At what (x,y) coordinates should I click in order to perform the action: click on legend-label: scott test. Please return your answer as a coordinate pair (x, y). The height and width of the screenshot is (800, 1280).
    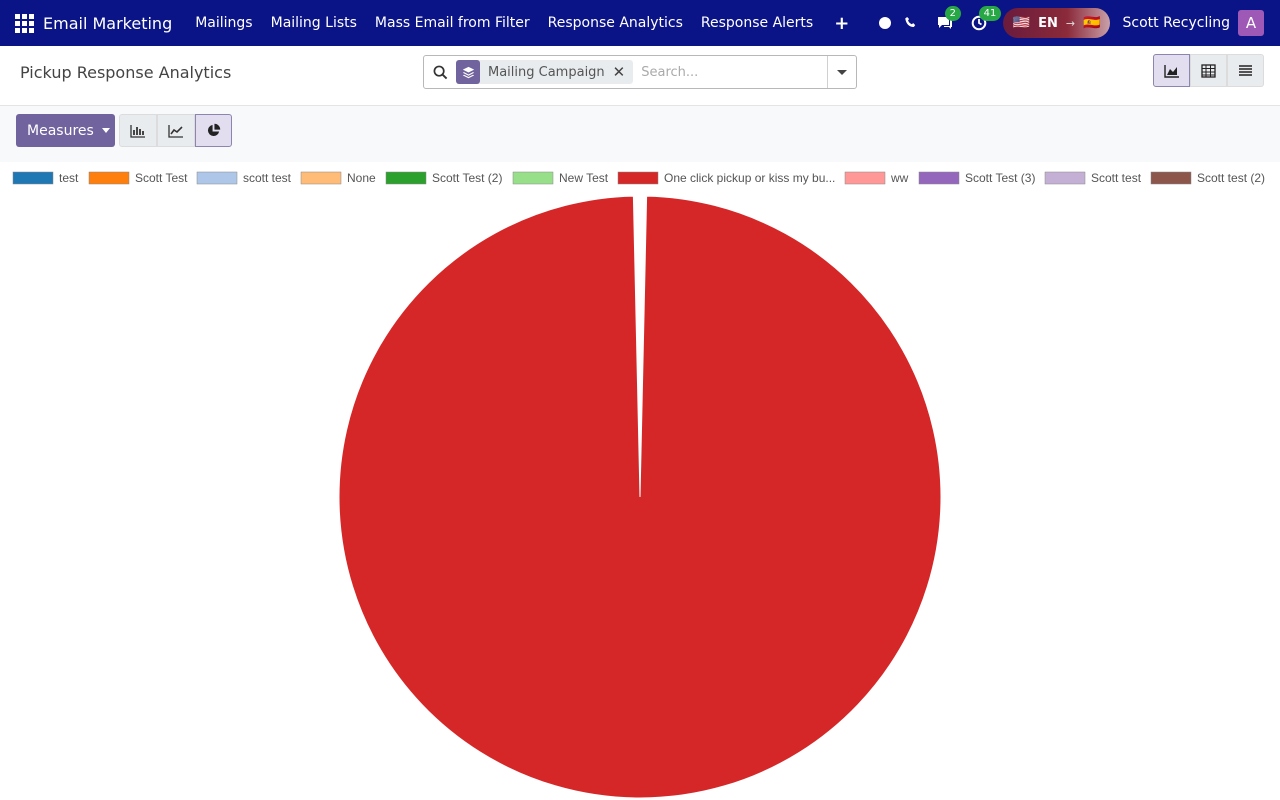
    Looking at the image, I should click on (267, 178).